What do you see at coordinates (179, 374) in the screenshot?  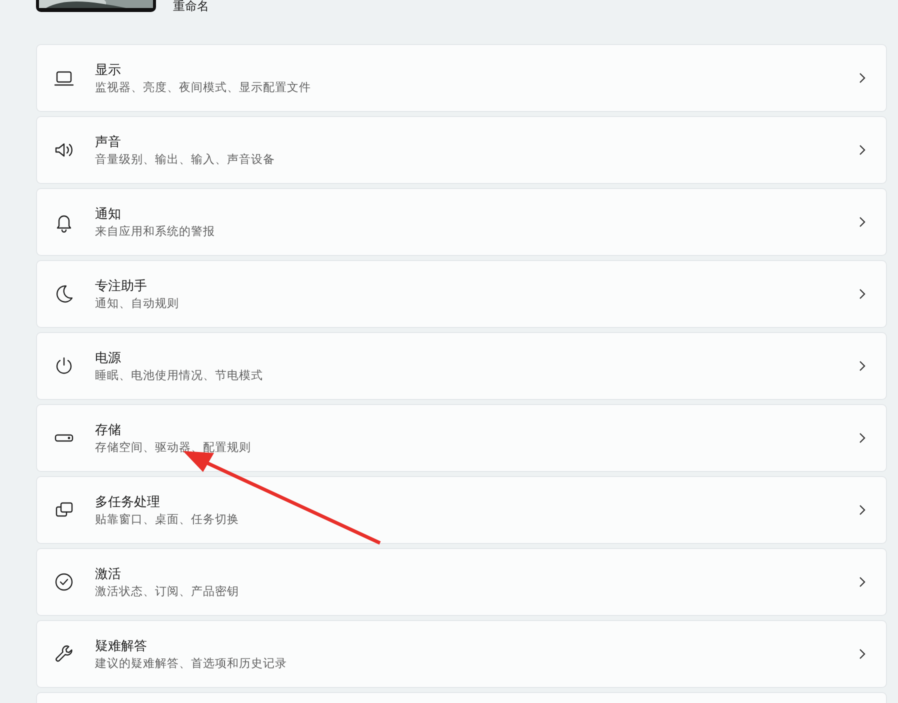 I see `setting-description: 睡眠、电池使用情况、节电模式` at bounding box center [179, 374].